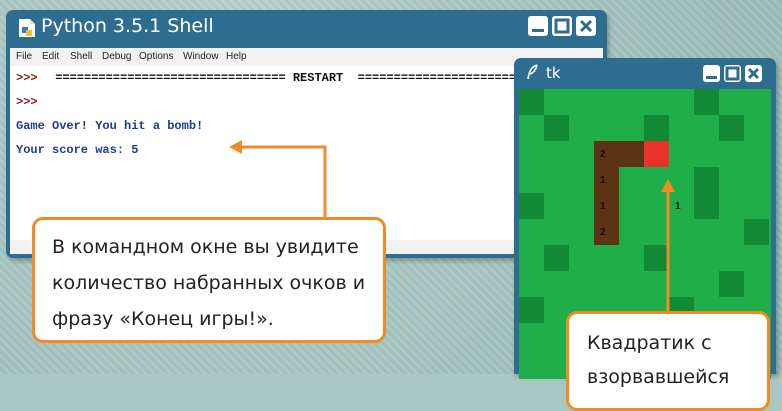 The height and width of the screenshot is (411, 782). What do you see at coordinates (283, 181) in the screenshot?
I see `arrow-to-message` at bounding box center [283, 181].